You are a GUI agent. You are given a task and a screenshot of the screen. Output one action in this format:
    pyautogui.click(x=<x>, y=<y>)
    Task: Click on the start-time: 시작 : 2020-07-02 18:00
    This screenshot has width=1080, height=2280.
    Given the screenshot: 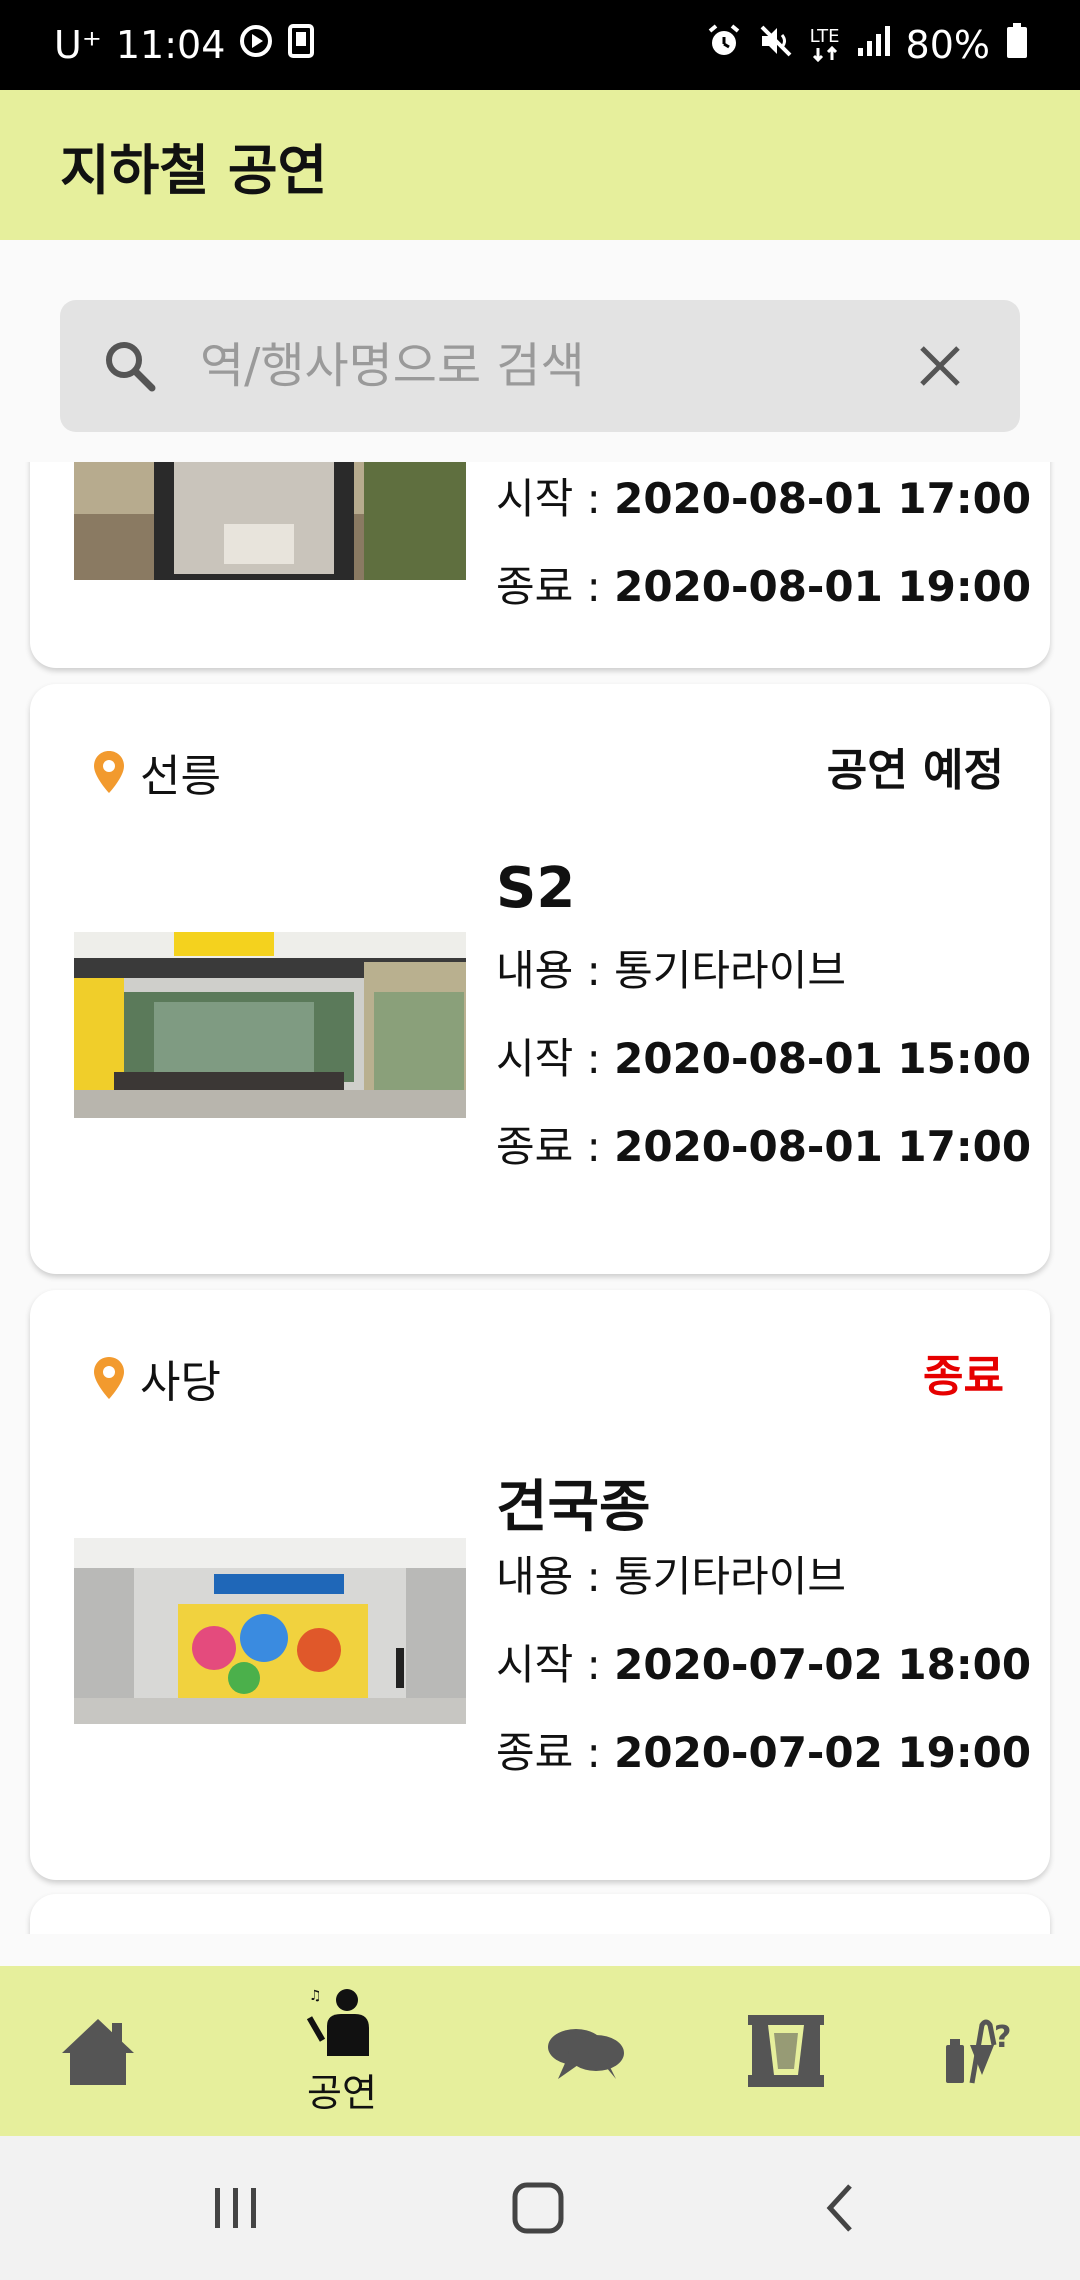 What is the action you would take?
    pyautogui.click(x=764, y=1664)
    